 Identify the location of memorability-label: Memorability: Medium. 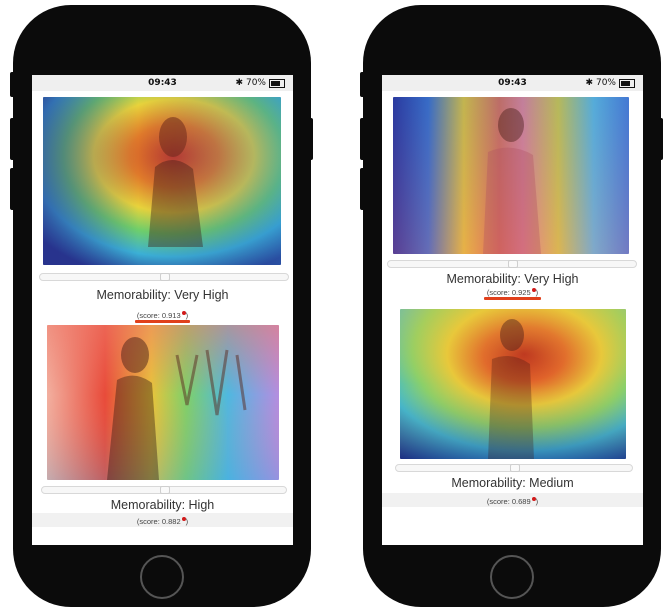
(512, 483).